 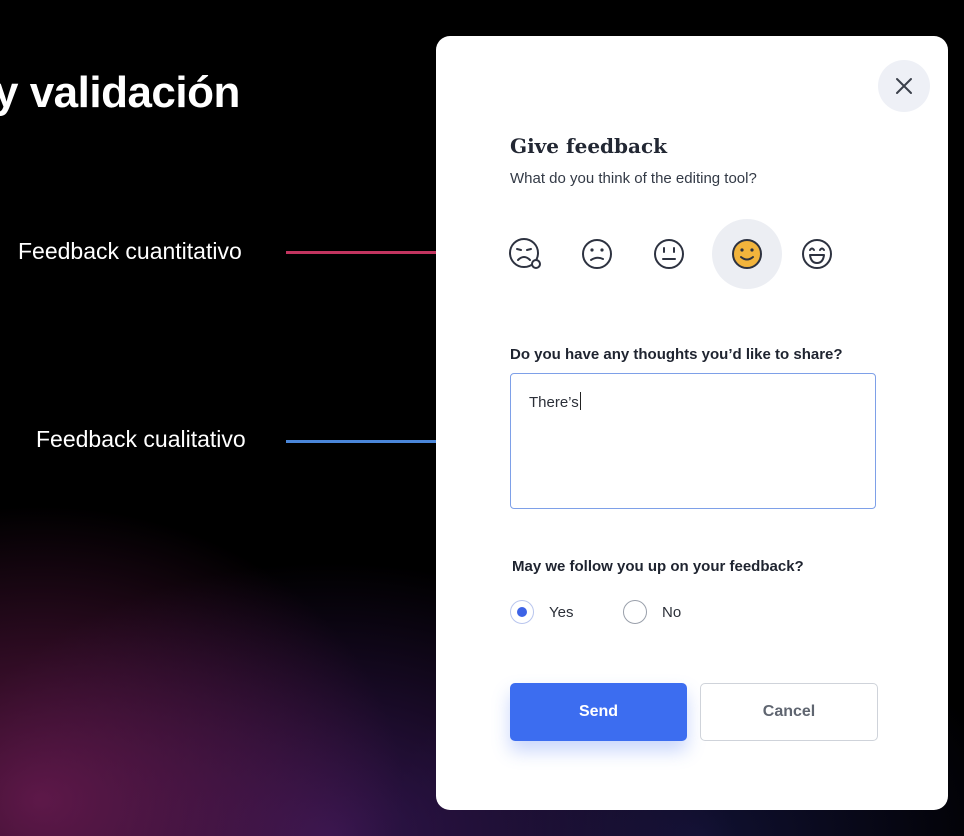 I want to click on rating-very-sad, so click(x=525, y=254).